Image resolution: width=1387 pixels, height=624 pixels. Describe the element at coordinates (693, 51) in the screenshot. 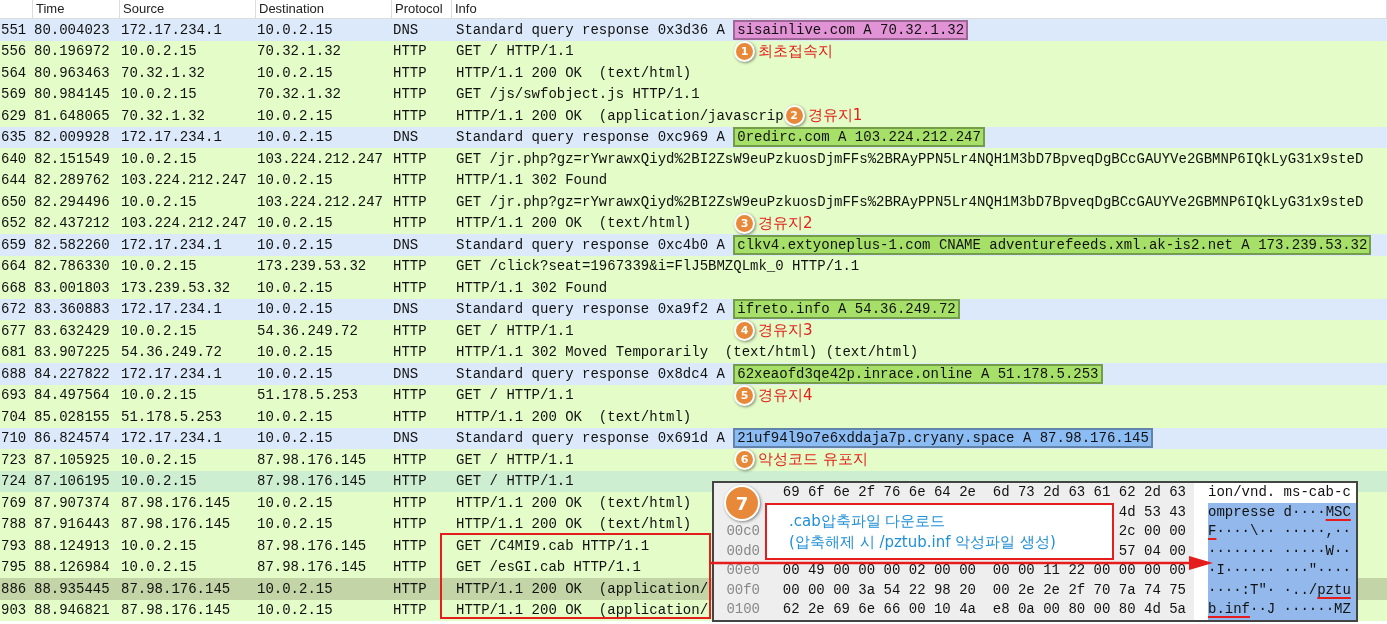

I see `packet-row: 556 80.196972 10.0.2.15 70.32.1.32 HTTP GET / HTTP/1.1 1 최초접속지` at that location.